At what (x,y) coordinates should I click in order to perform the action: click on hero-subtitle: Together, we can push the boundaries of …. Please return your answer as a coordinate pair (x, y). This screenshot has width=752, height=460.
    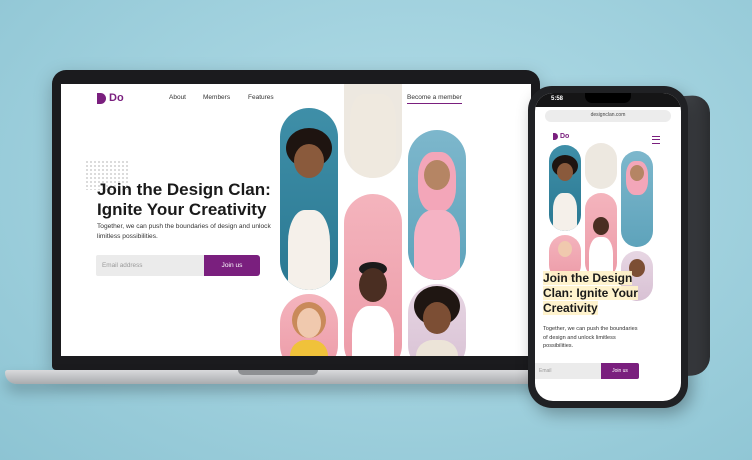
    Looking at the image, I should click on (184, 231).